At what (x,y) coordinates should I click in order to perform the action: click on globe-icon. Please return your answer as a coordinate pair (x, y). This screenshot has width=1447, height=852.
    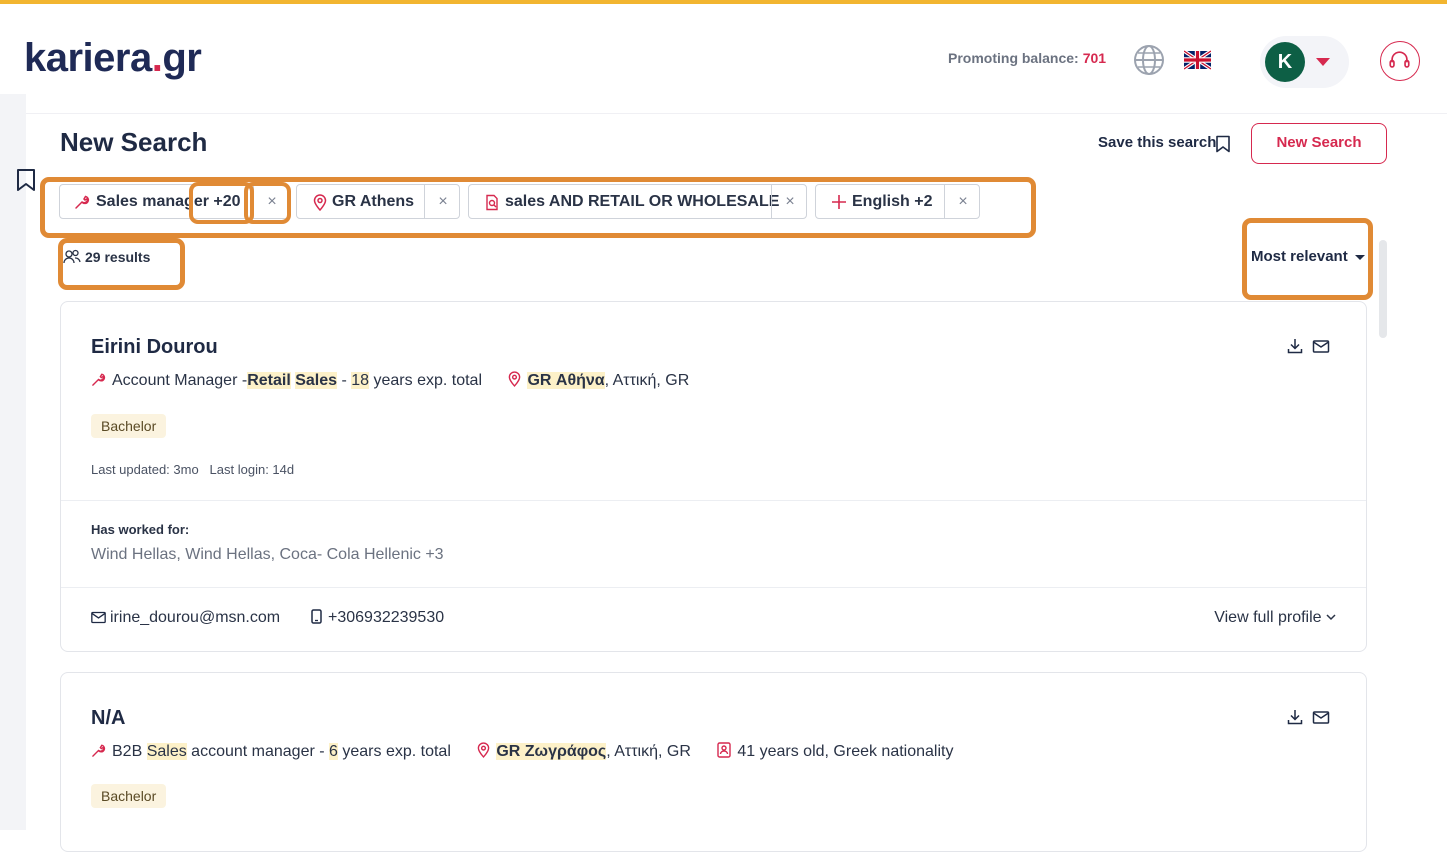
    Looking at the image, I should click on (1149, 60).